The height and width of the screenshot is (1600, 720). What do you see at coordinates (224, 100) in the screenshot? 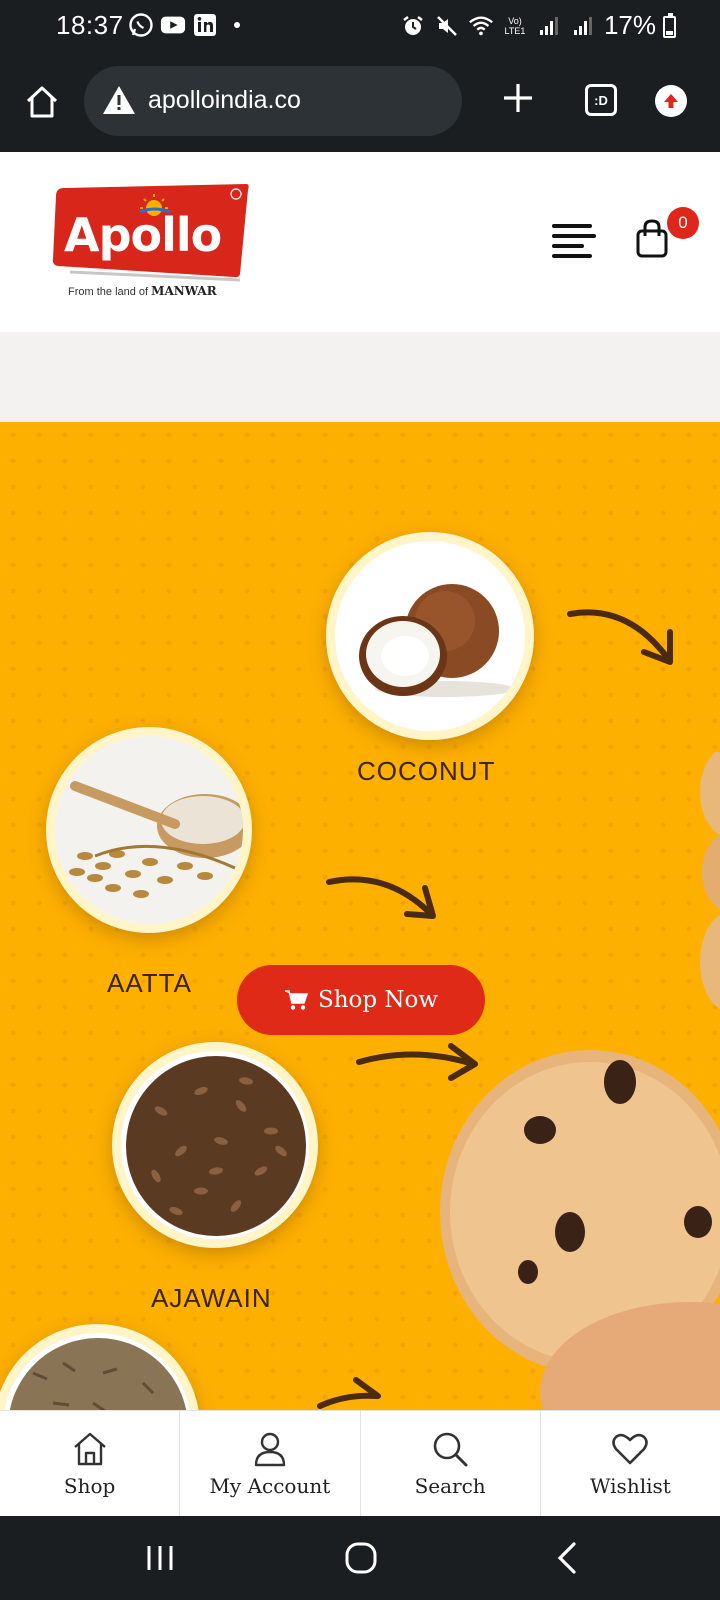
I see `url-text: apolloindia.co` at bounding box center [224, 100].